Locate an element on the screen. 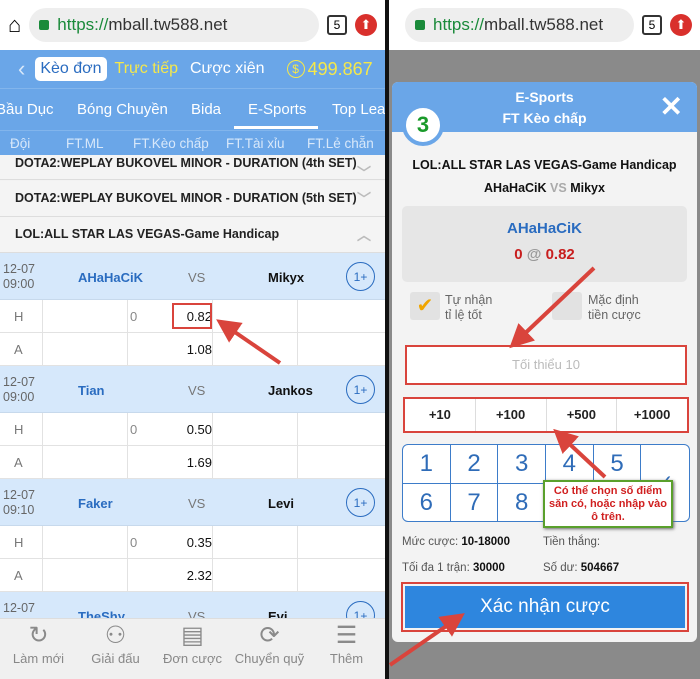  arrow-to-confirm is located at coordinates (426, 640).